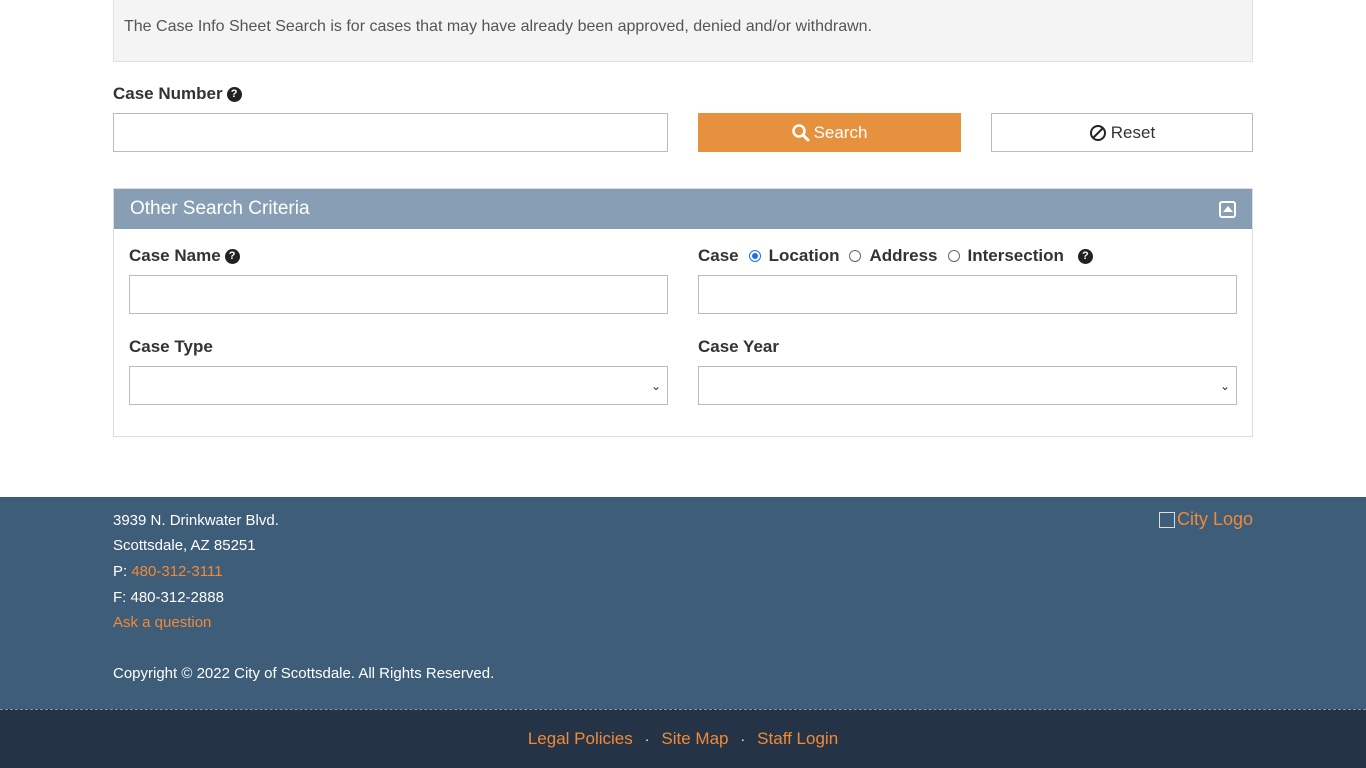  Describe the element at coordinates (1097, 132) in the screenshot. I see `ban-icon` at that location.